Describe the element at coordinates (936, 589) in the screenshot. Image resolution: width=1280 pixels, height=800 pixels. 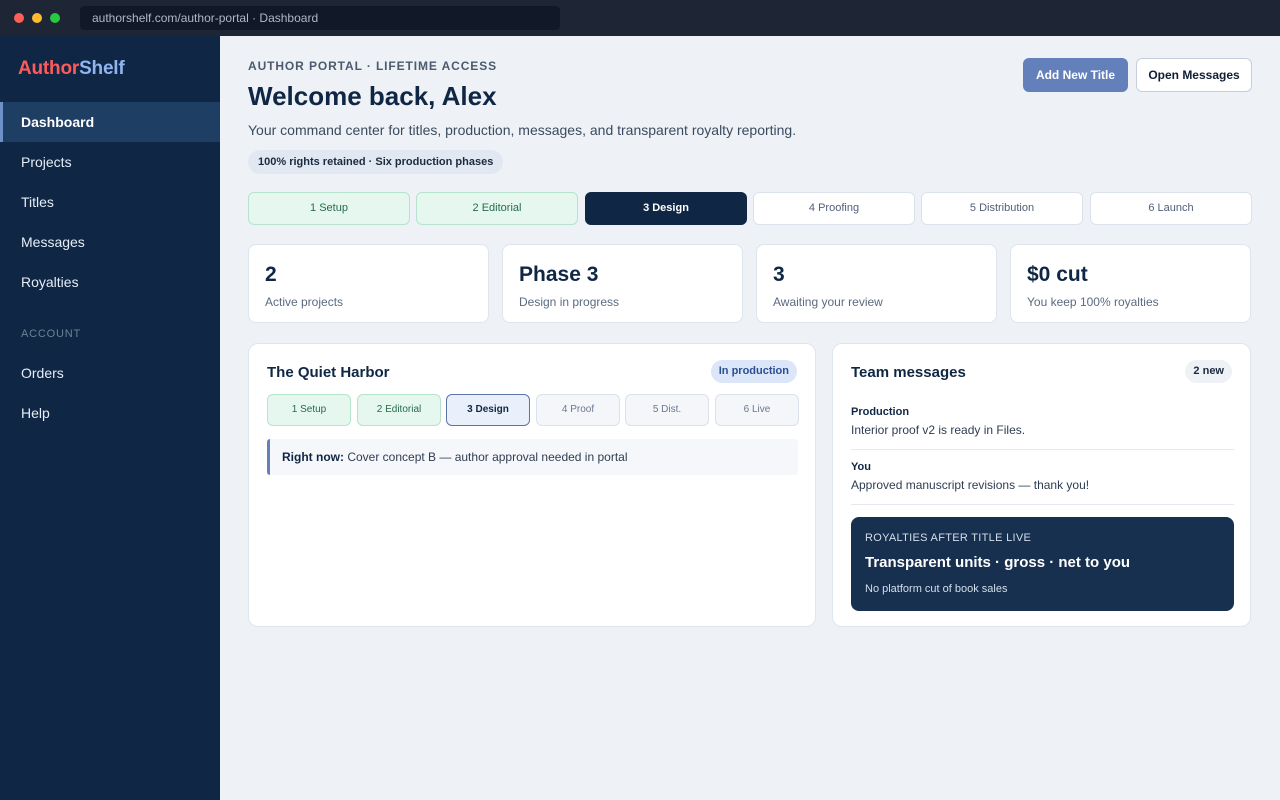
I see `royalties-subtext: No platform cut of book sales` at that location.